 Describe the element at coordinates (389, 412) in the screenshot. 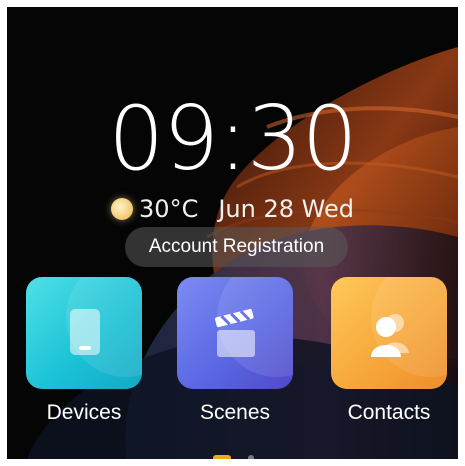

I see `contacts-label: Contacts` at that location.